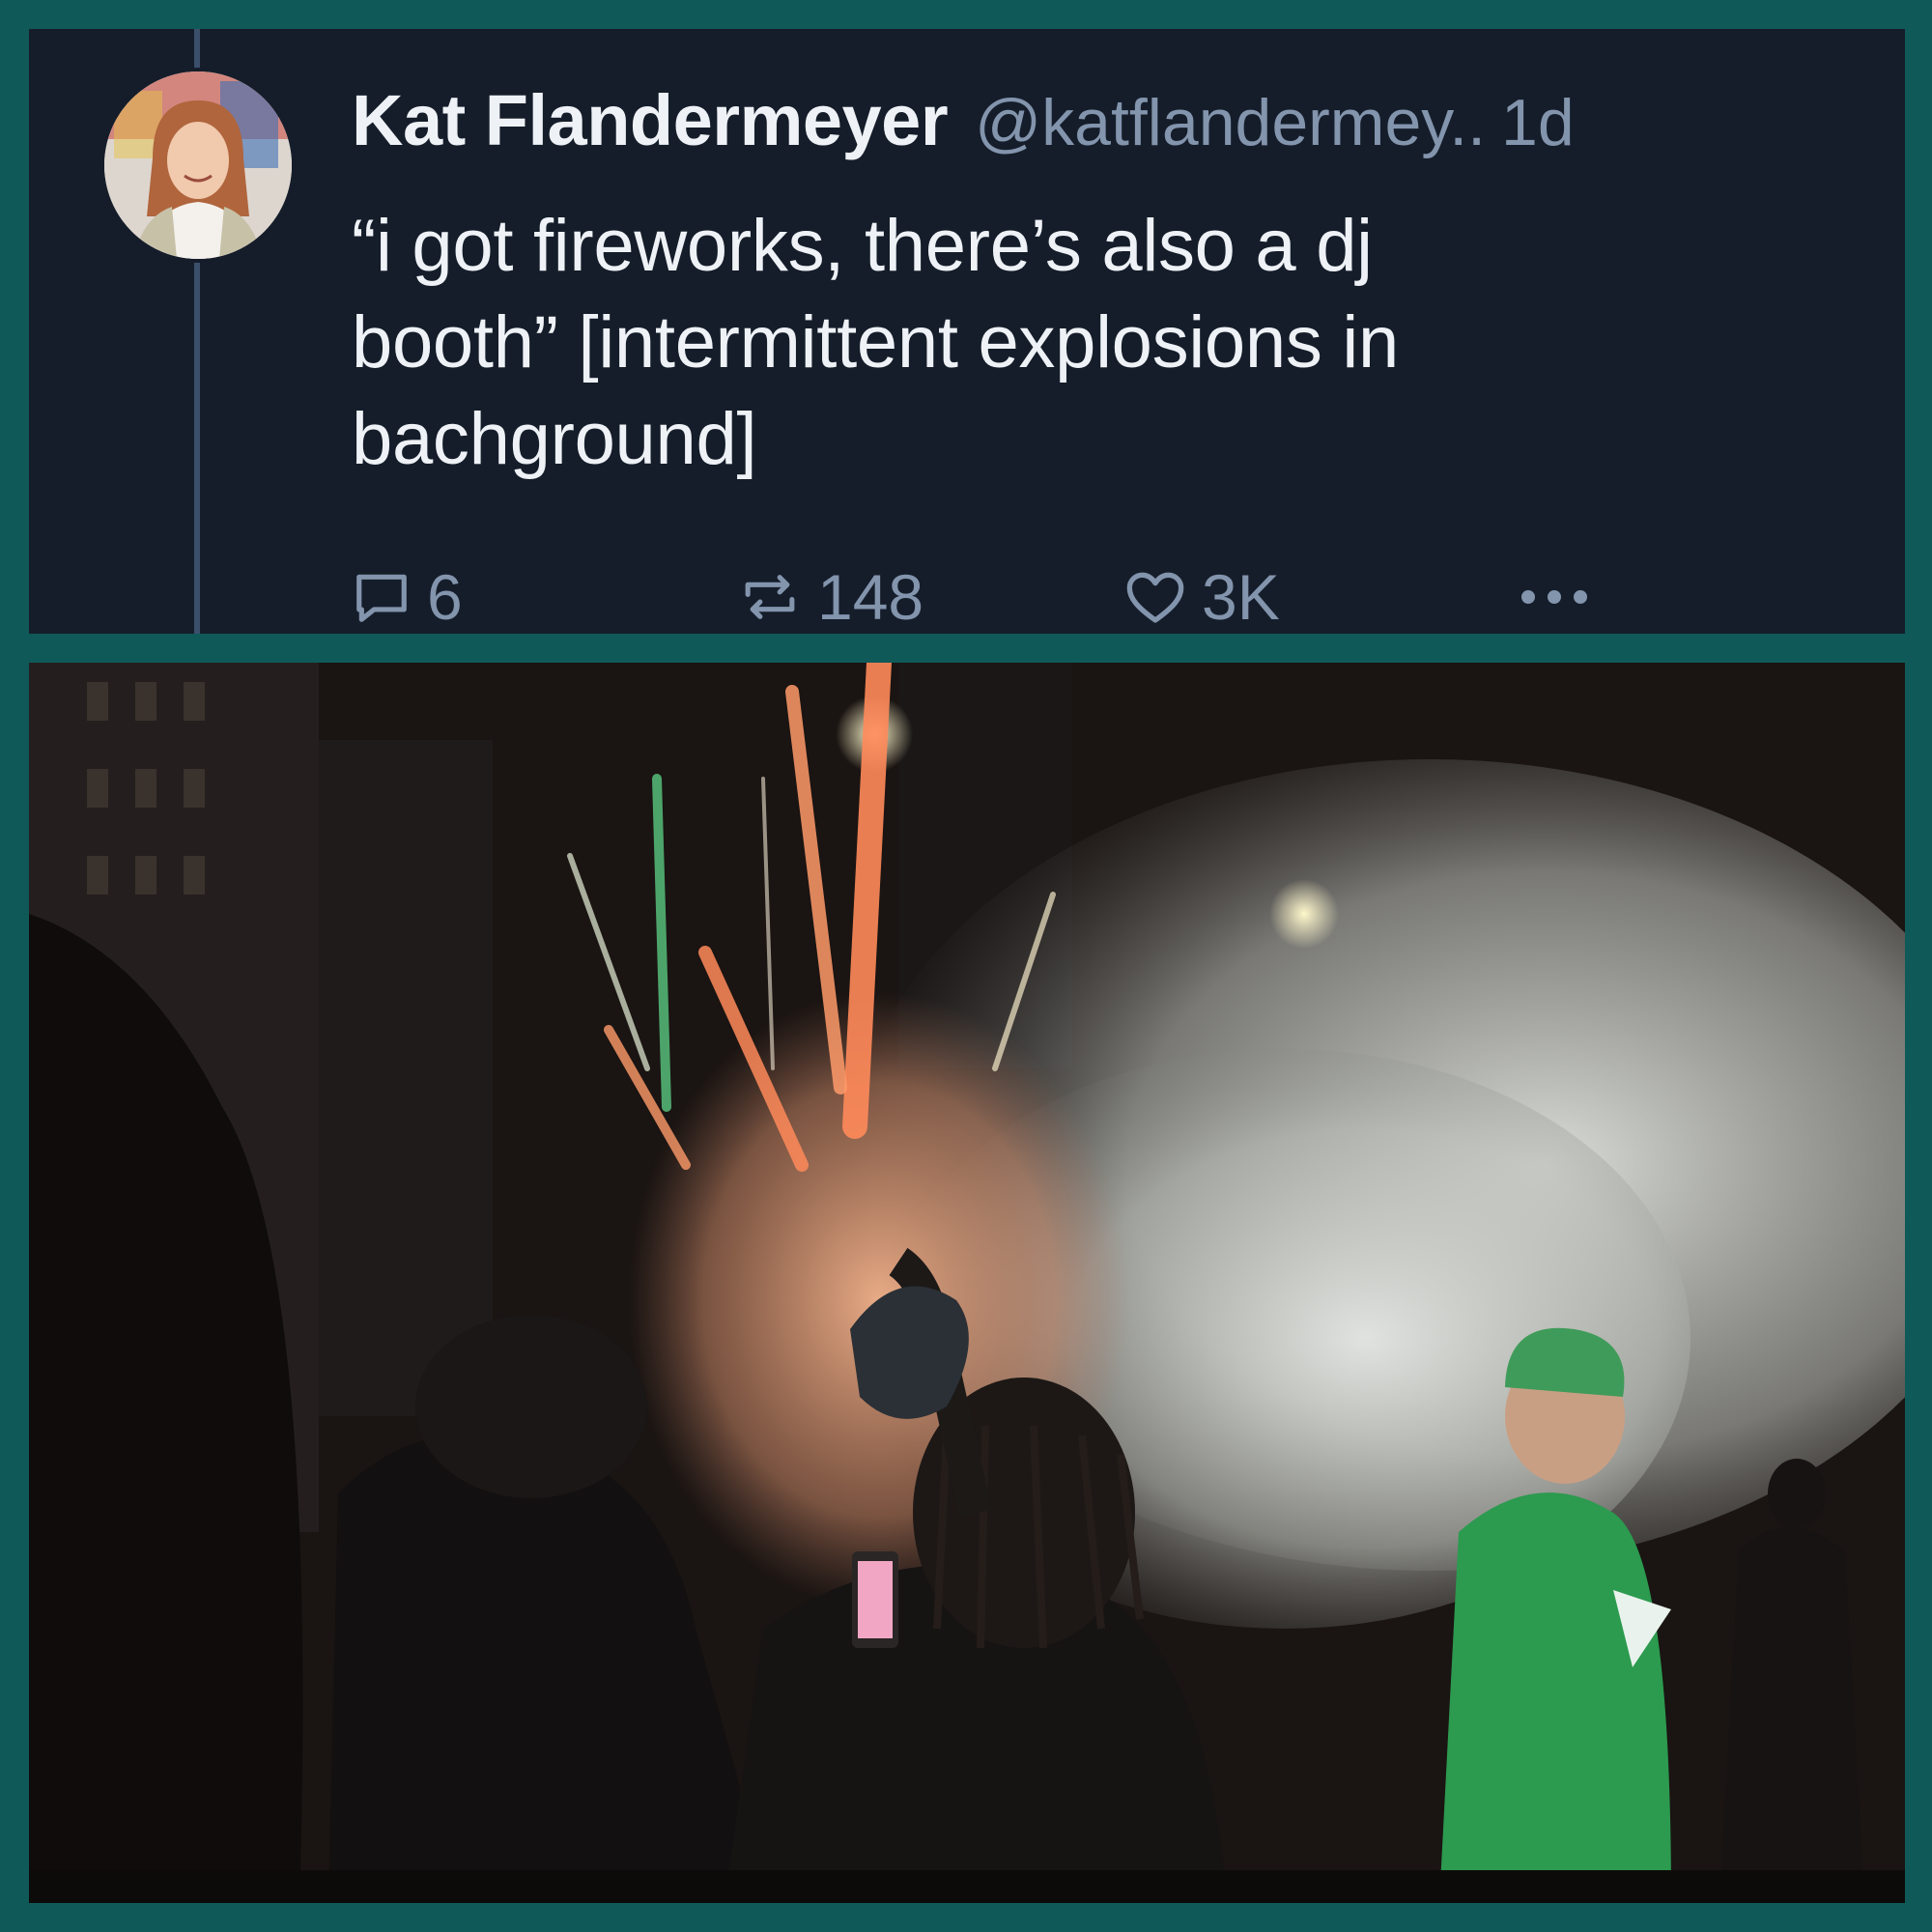  I want to click on avatar, so click(198, 165).